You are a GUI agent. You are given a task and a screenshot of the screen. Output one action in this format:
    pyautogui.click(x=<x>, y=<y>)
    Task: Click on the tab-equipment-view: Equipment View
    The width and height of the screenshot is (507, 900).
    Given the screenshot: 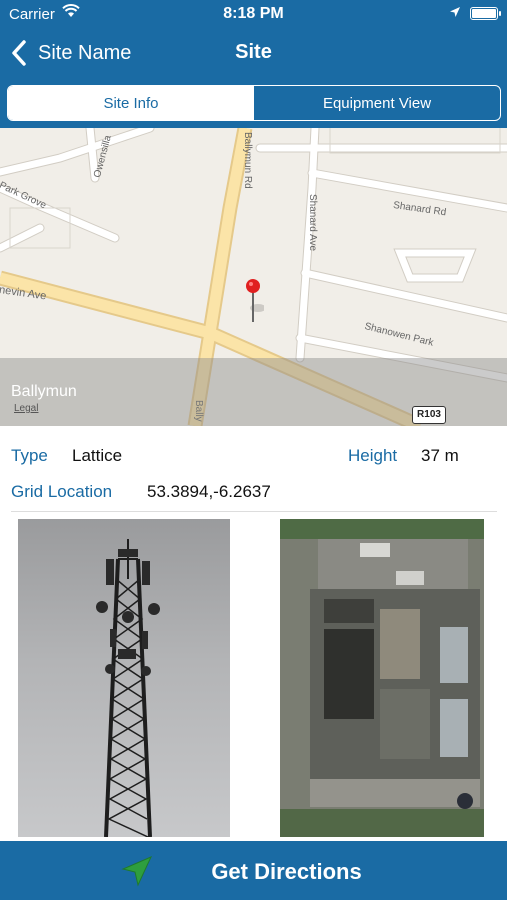 What is the action you would take?
    pyautogui.click(x=377, y=103)
    